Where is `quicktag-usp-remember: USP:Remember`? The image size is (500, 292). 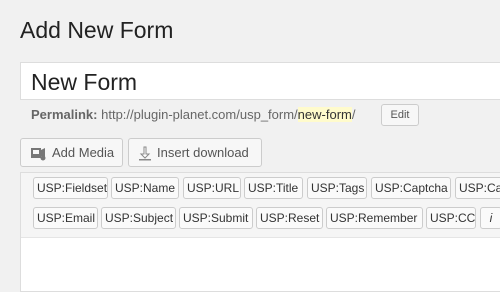 quicktag-usp-remember: USP:Remember is located at coordinates (374, 218).